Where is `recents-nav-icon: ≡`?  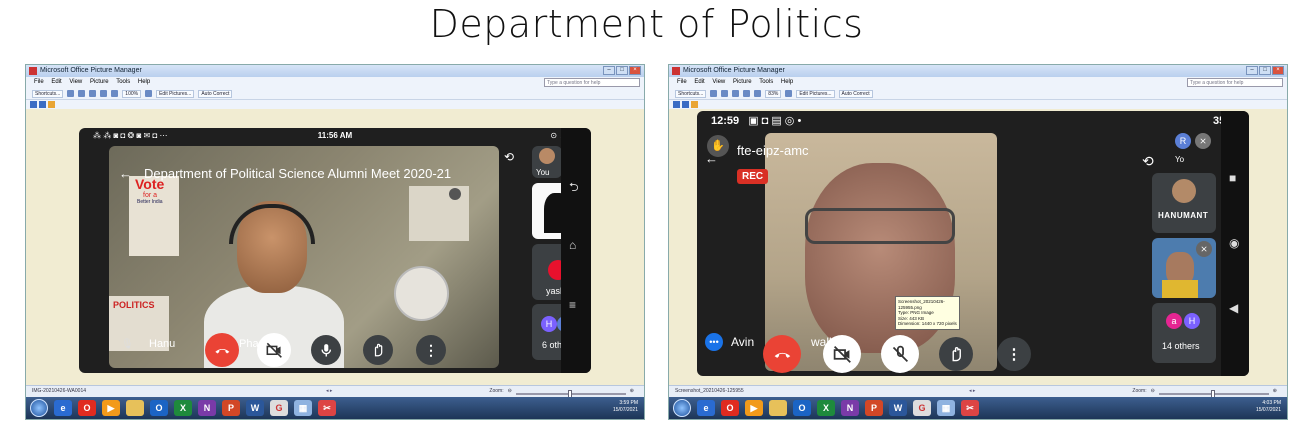
recents-nav-icon: ≡ is located at coordinates (572, 305).